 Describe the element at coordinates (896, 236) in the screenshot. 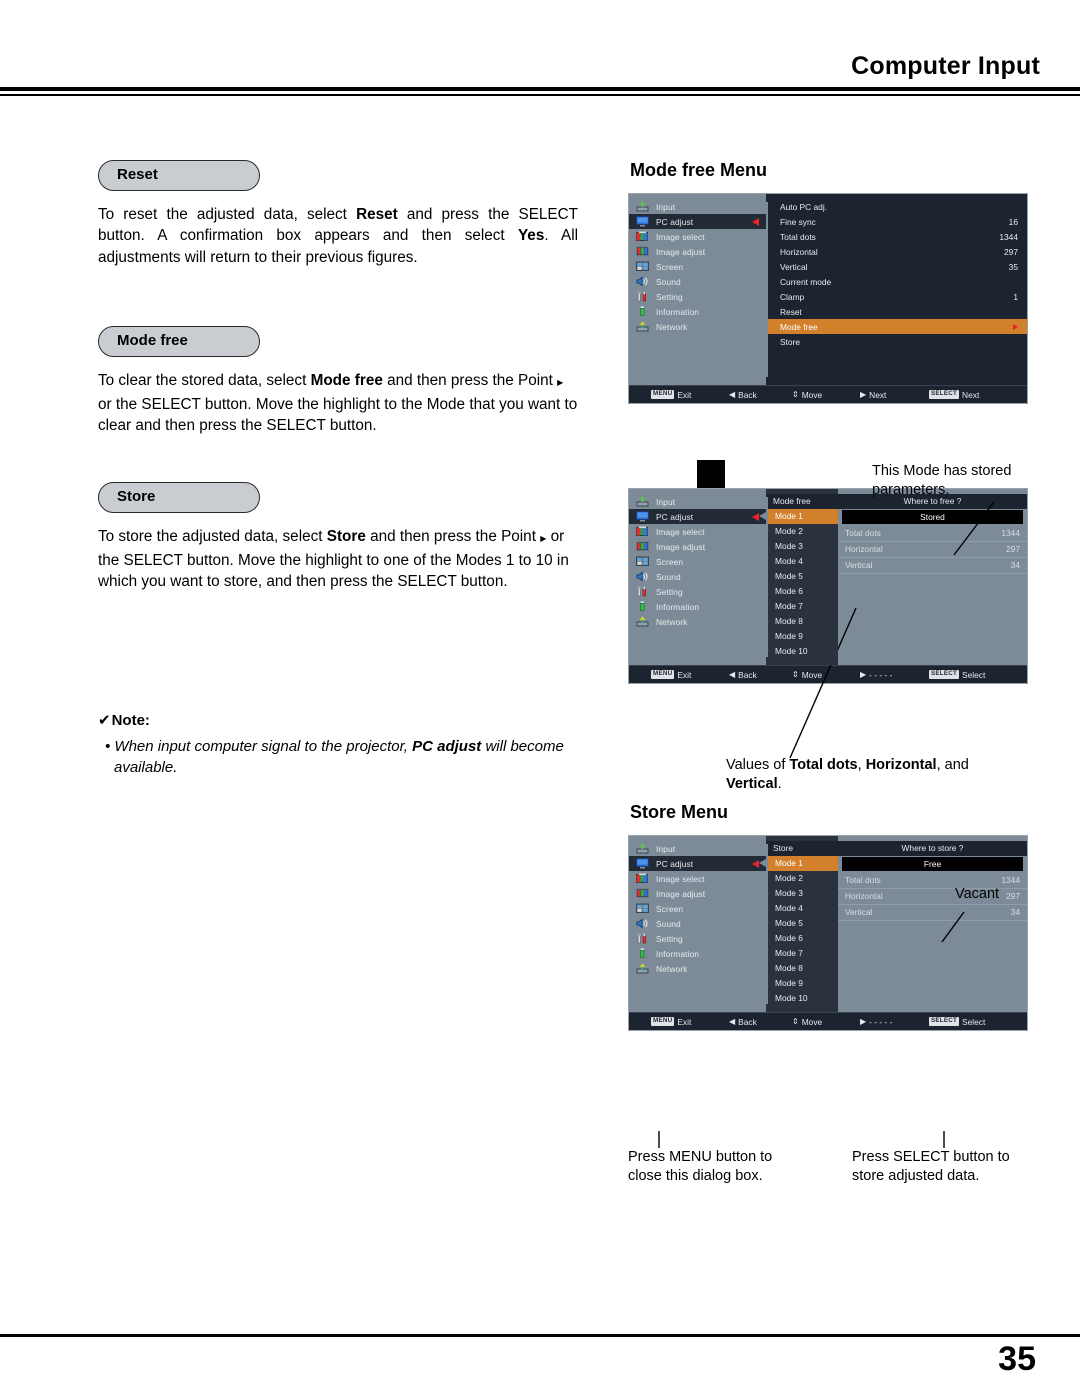

I see `option-row: Total dots 1344` at that location.